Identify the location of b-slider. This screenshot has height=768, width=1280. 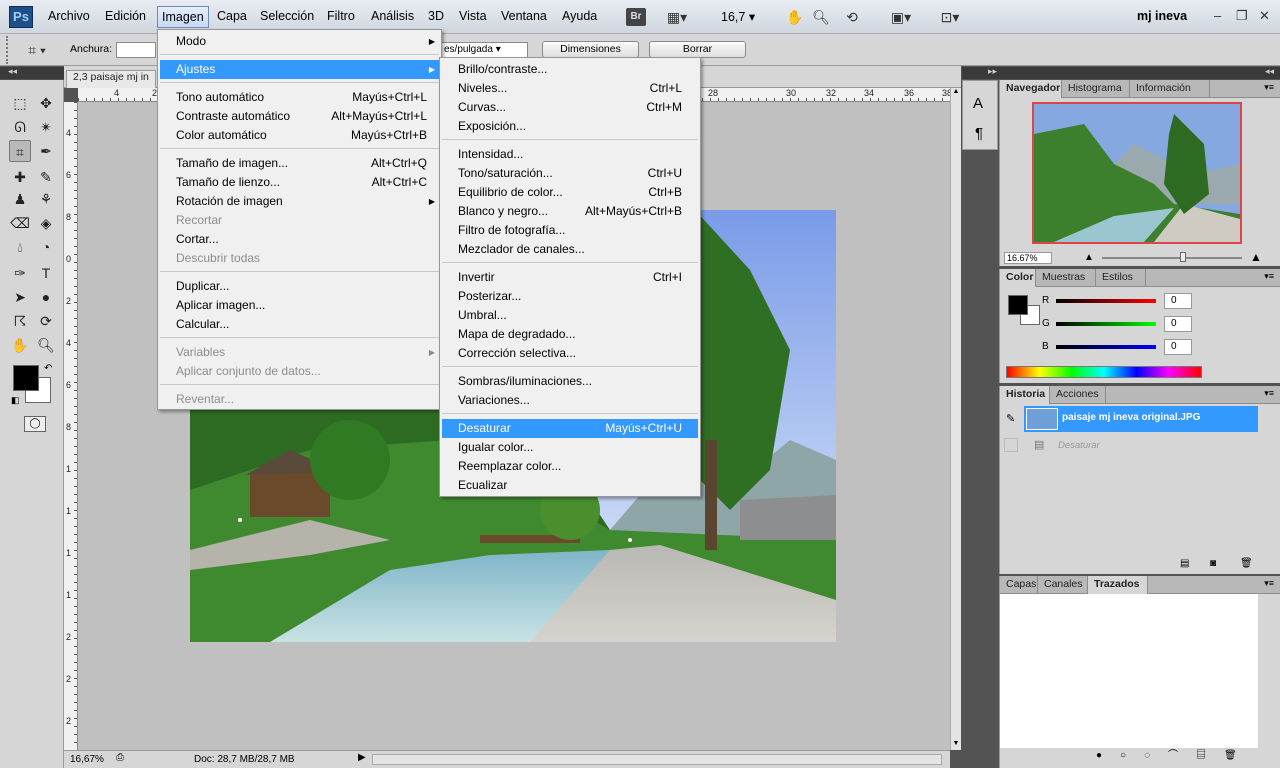
(1106, 347).